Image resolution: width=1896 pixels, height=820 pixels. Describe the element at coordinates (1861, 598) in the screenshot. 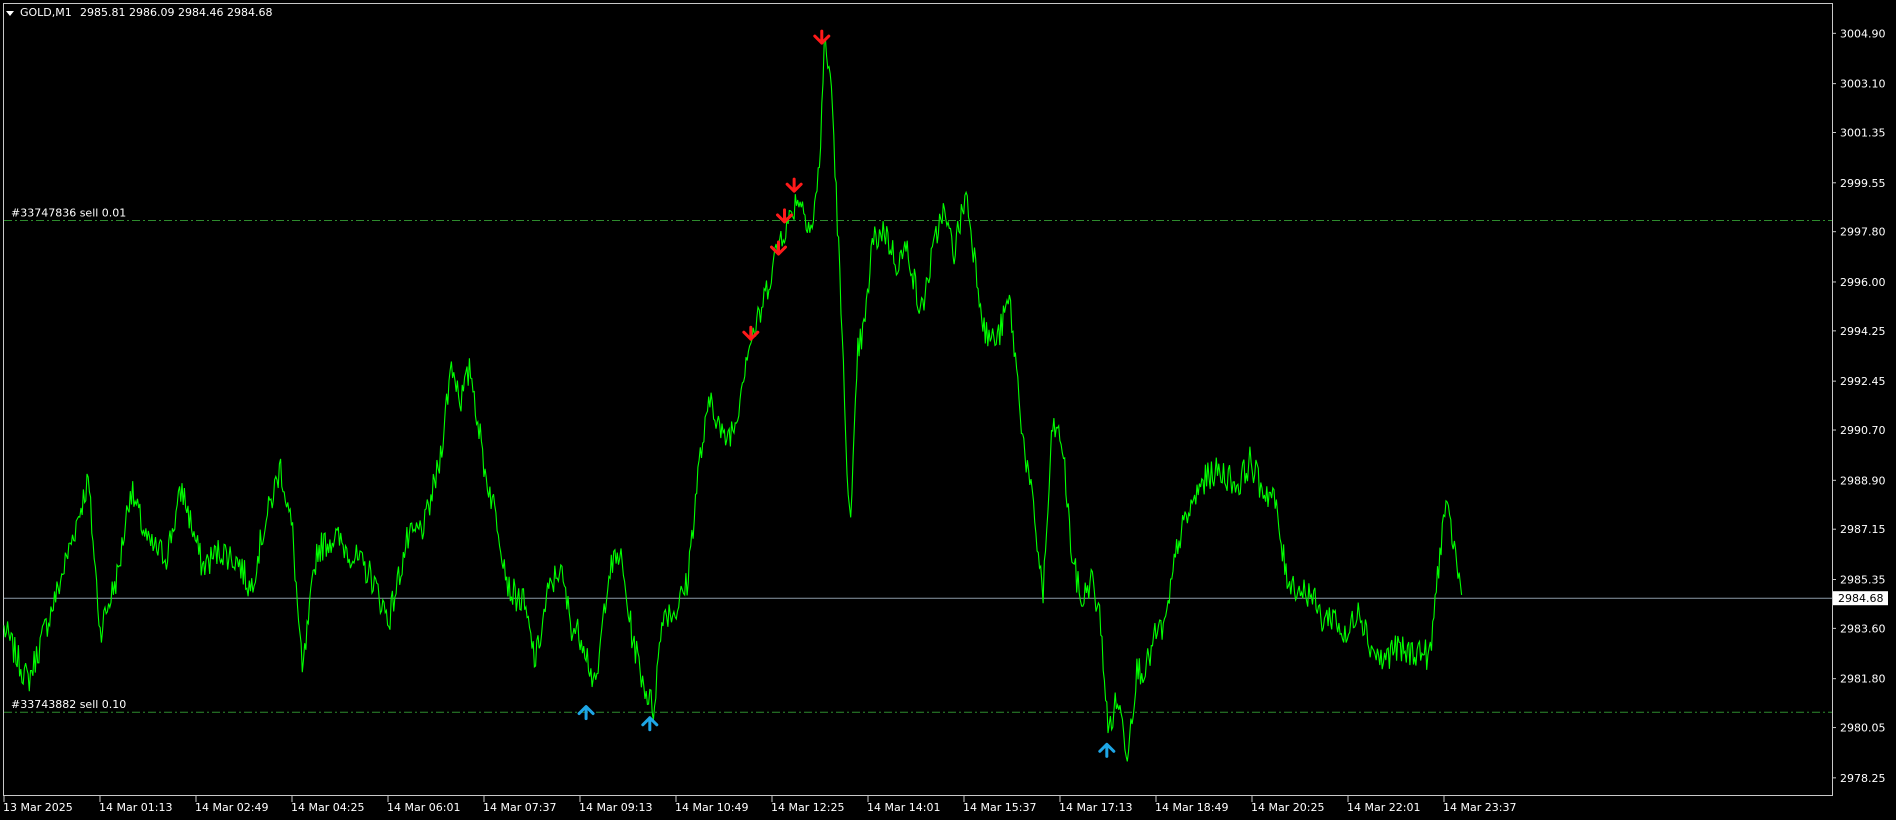

I see `current-price-label: 2984.68` at that location.